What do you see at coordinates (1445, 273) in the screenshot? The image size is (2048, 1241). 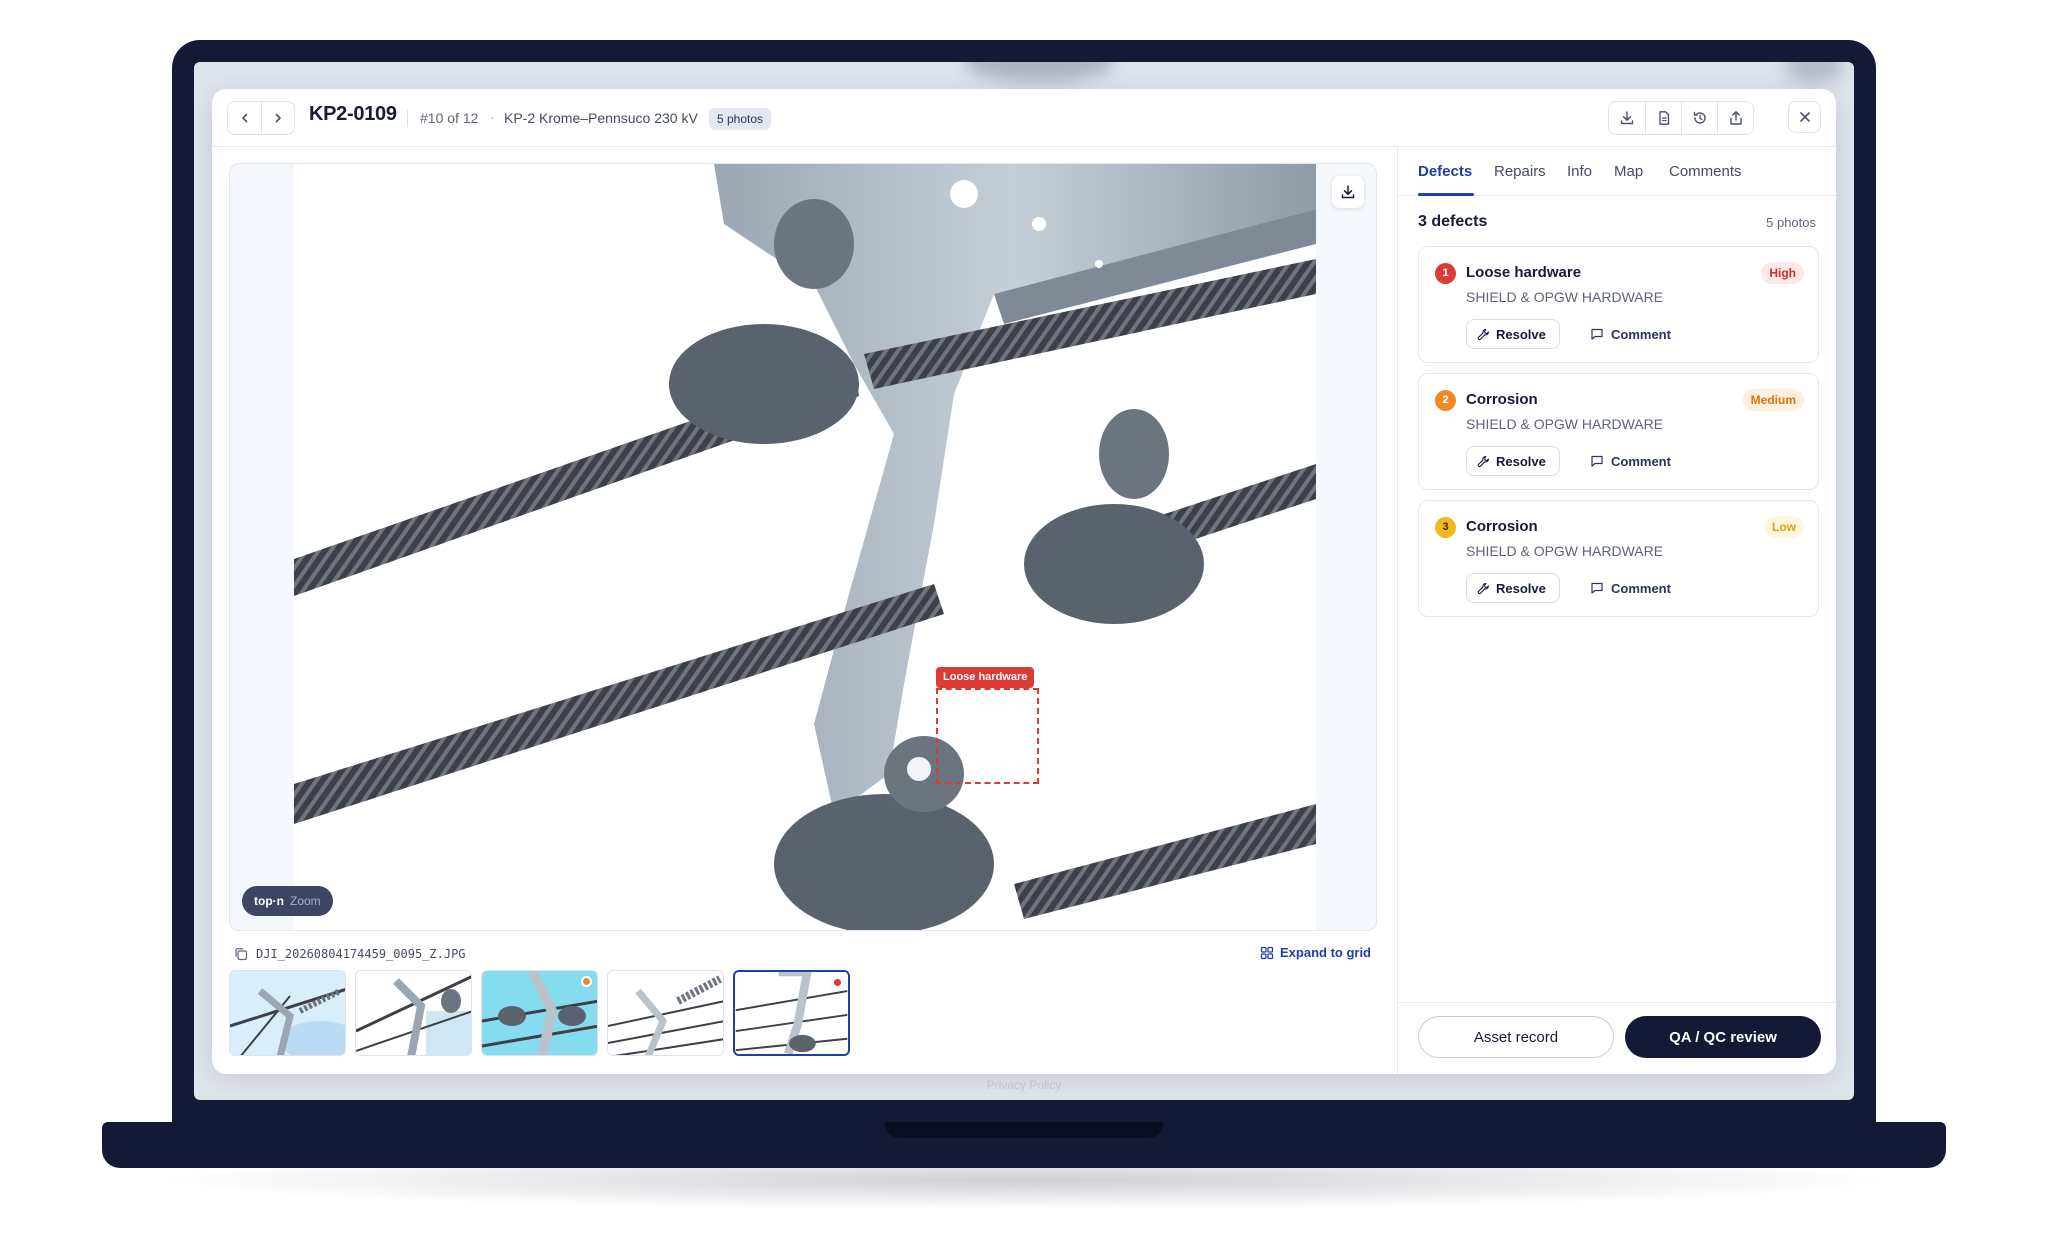 I see `defect-number: 1` at bounding box center [1445, 273].